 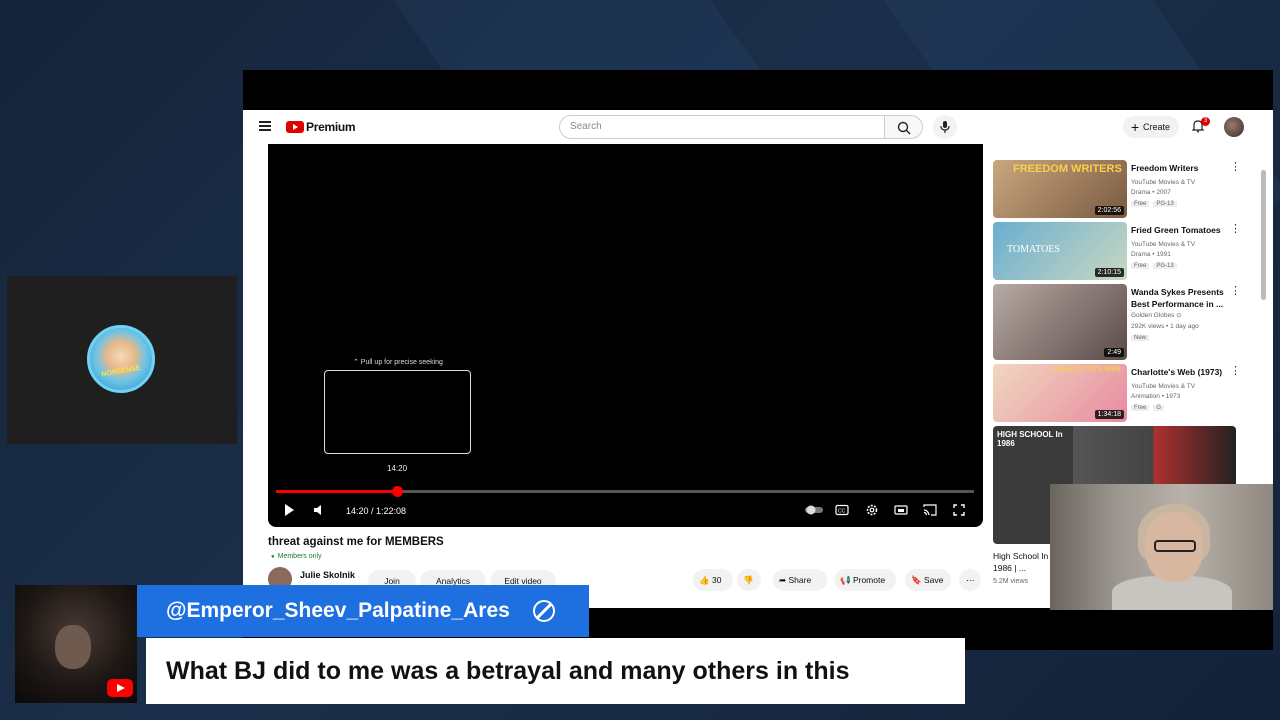 What do you see at coordinates (121, 371) in the screenshot?
I see `channel-logo-text: NONSENSE` at bounding box center [121, 371].